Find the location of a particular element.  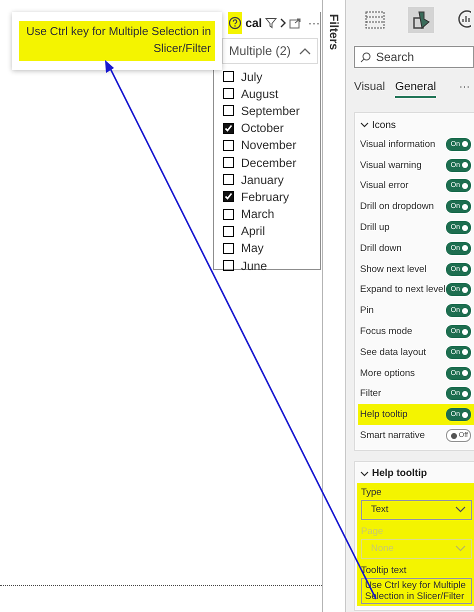

search-icon is located at coordinates (365, 57).